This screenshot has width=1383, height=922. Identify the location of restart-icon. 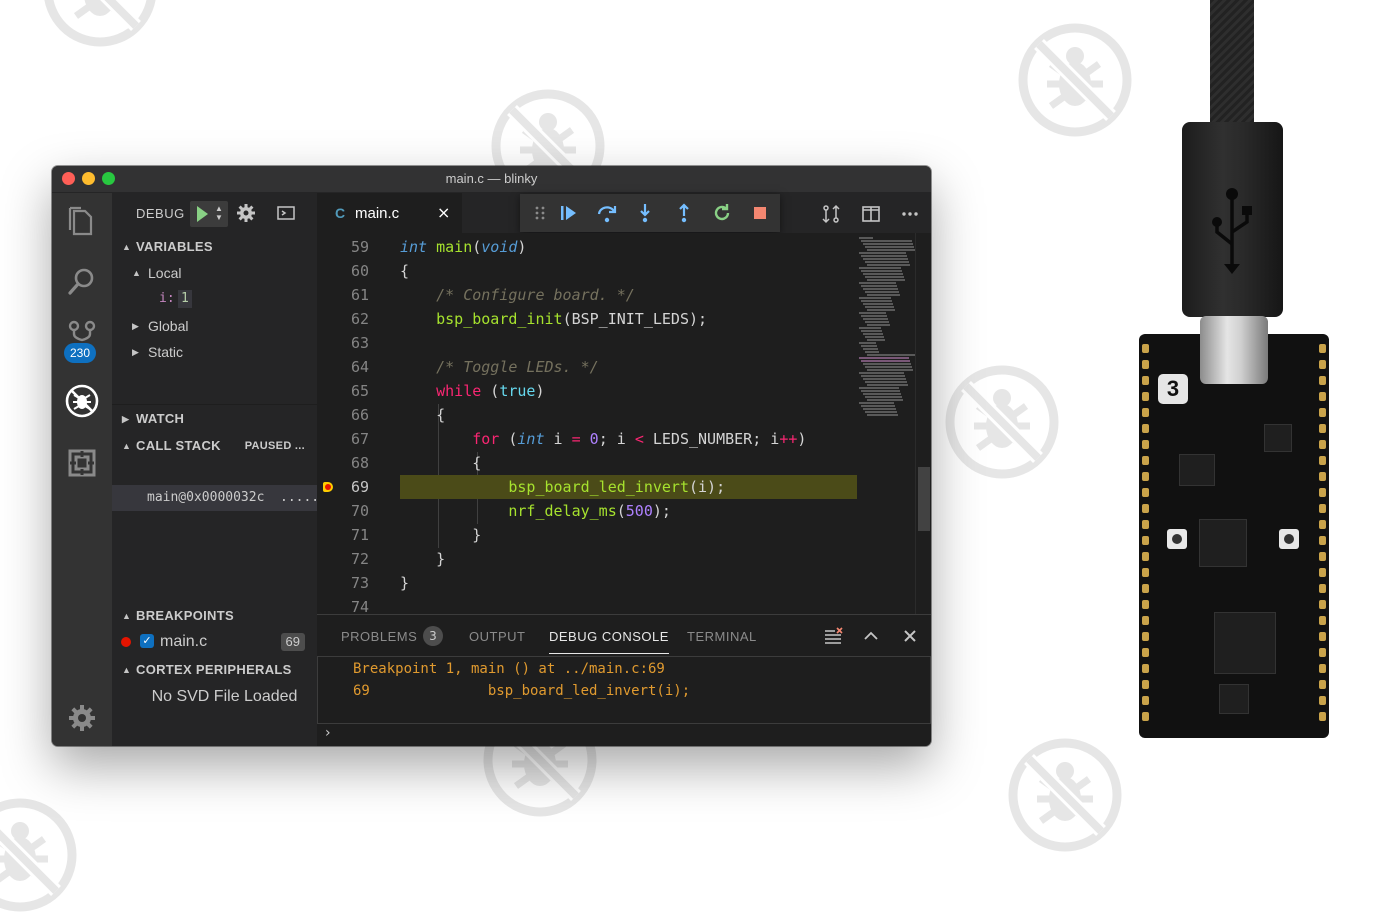
(722, 213).